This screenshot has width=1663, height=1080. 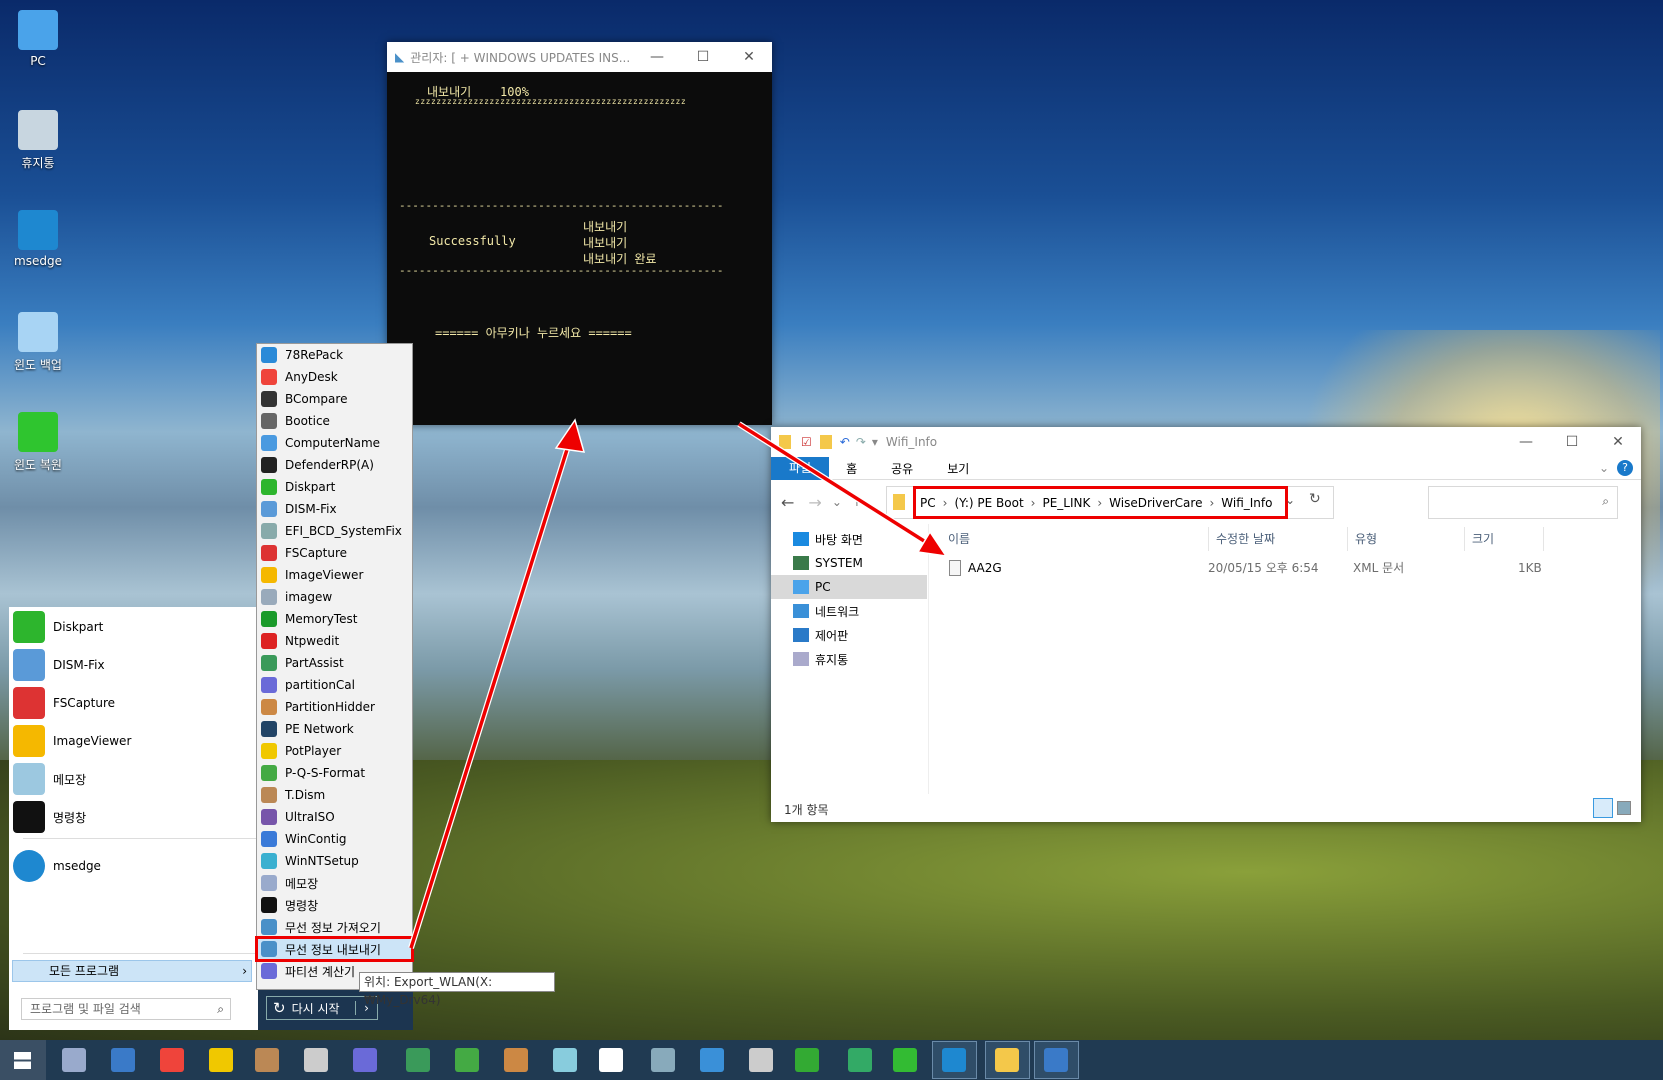 What do you see at coordinates (831, 1060) in the screenshot?
I see `taskbar` at bounding box center [831, 1060].